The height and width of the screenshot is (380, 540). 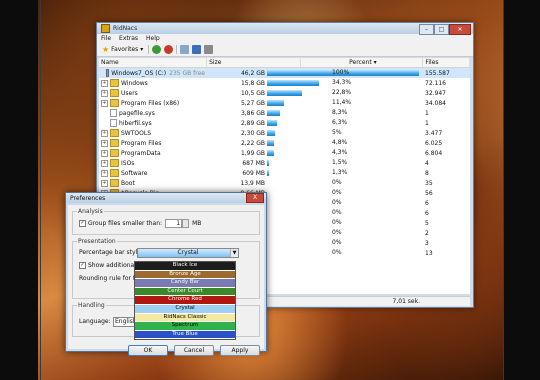 What do you see at coordinates (284, 83) in the screenshot?
I see `table-row: + Windows 15,8 GB 34,3% 72.116` at bounding box center [284, 83].